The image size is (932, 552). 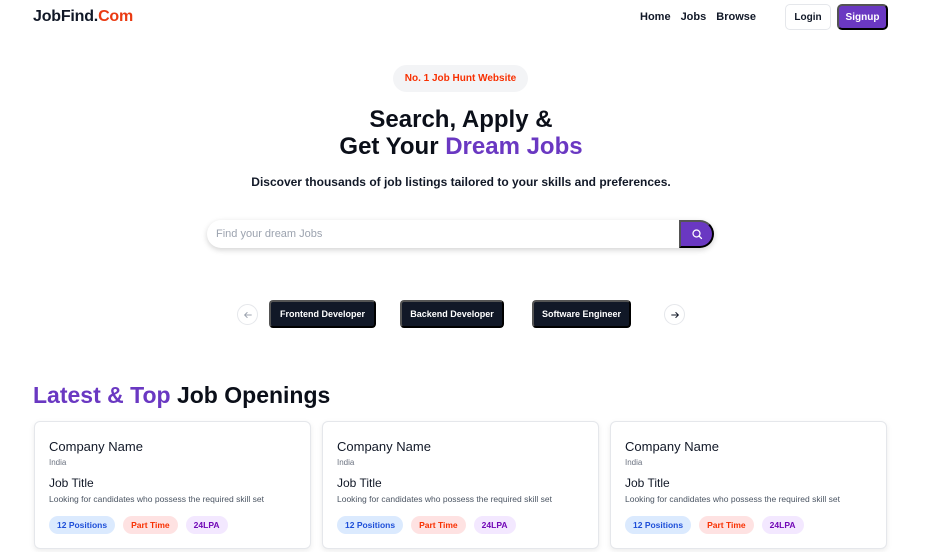 I want to click on hero-title-accent: Dream Jobs, so click(x=514, y=146).